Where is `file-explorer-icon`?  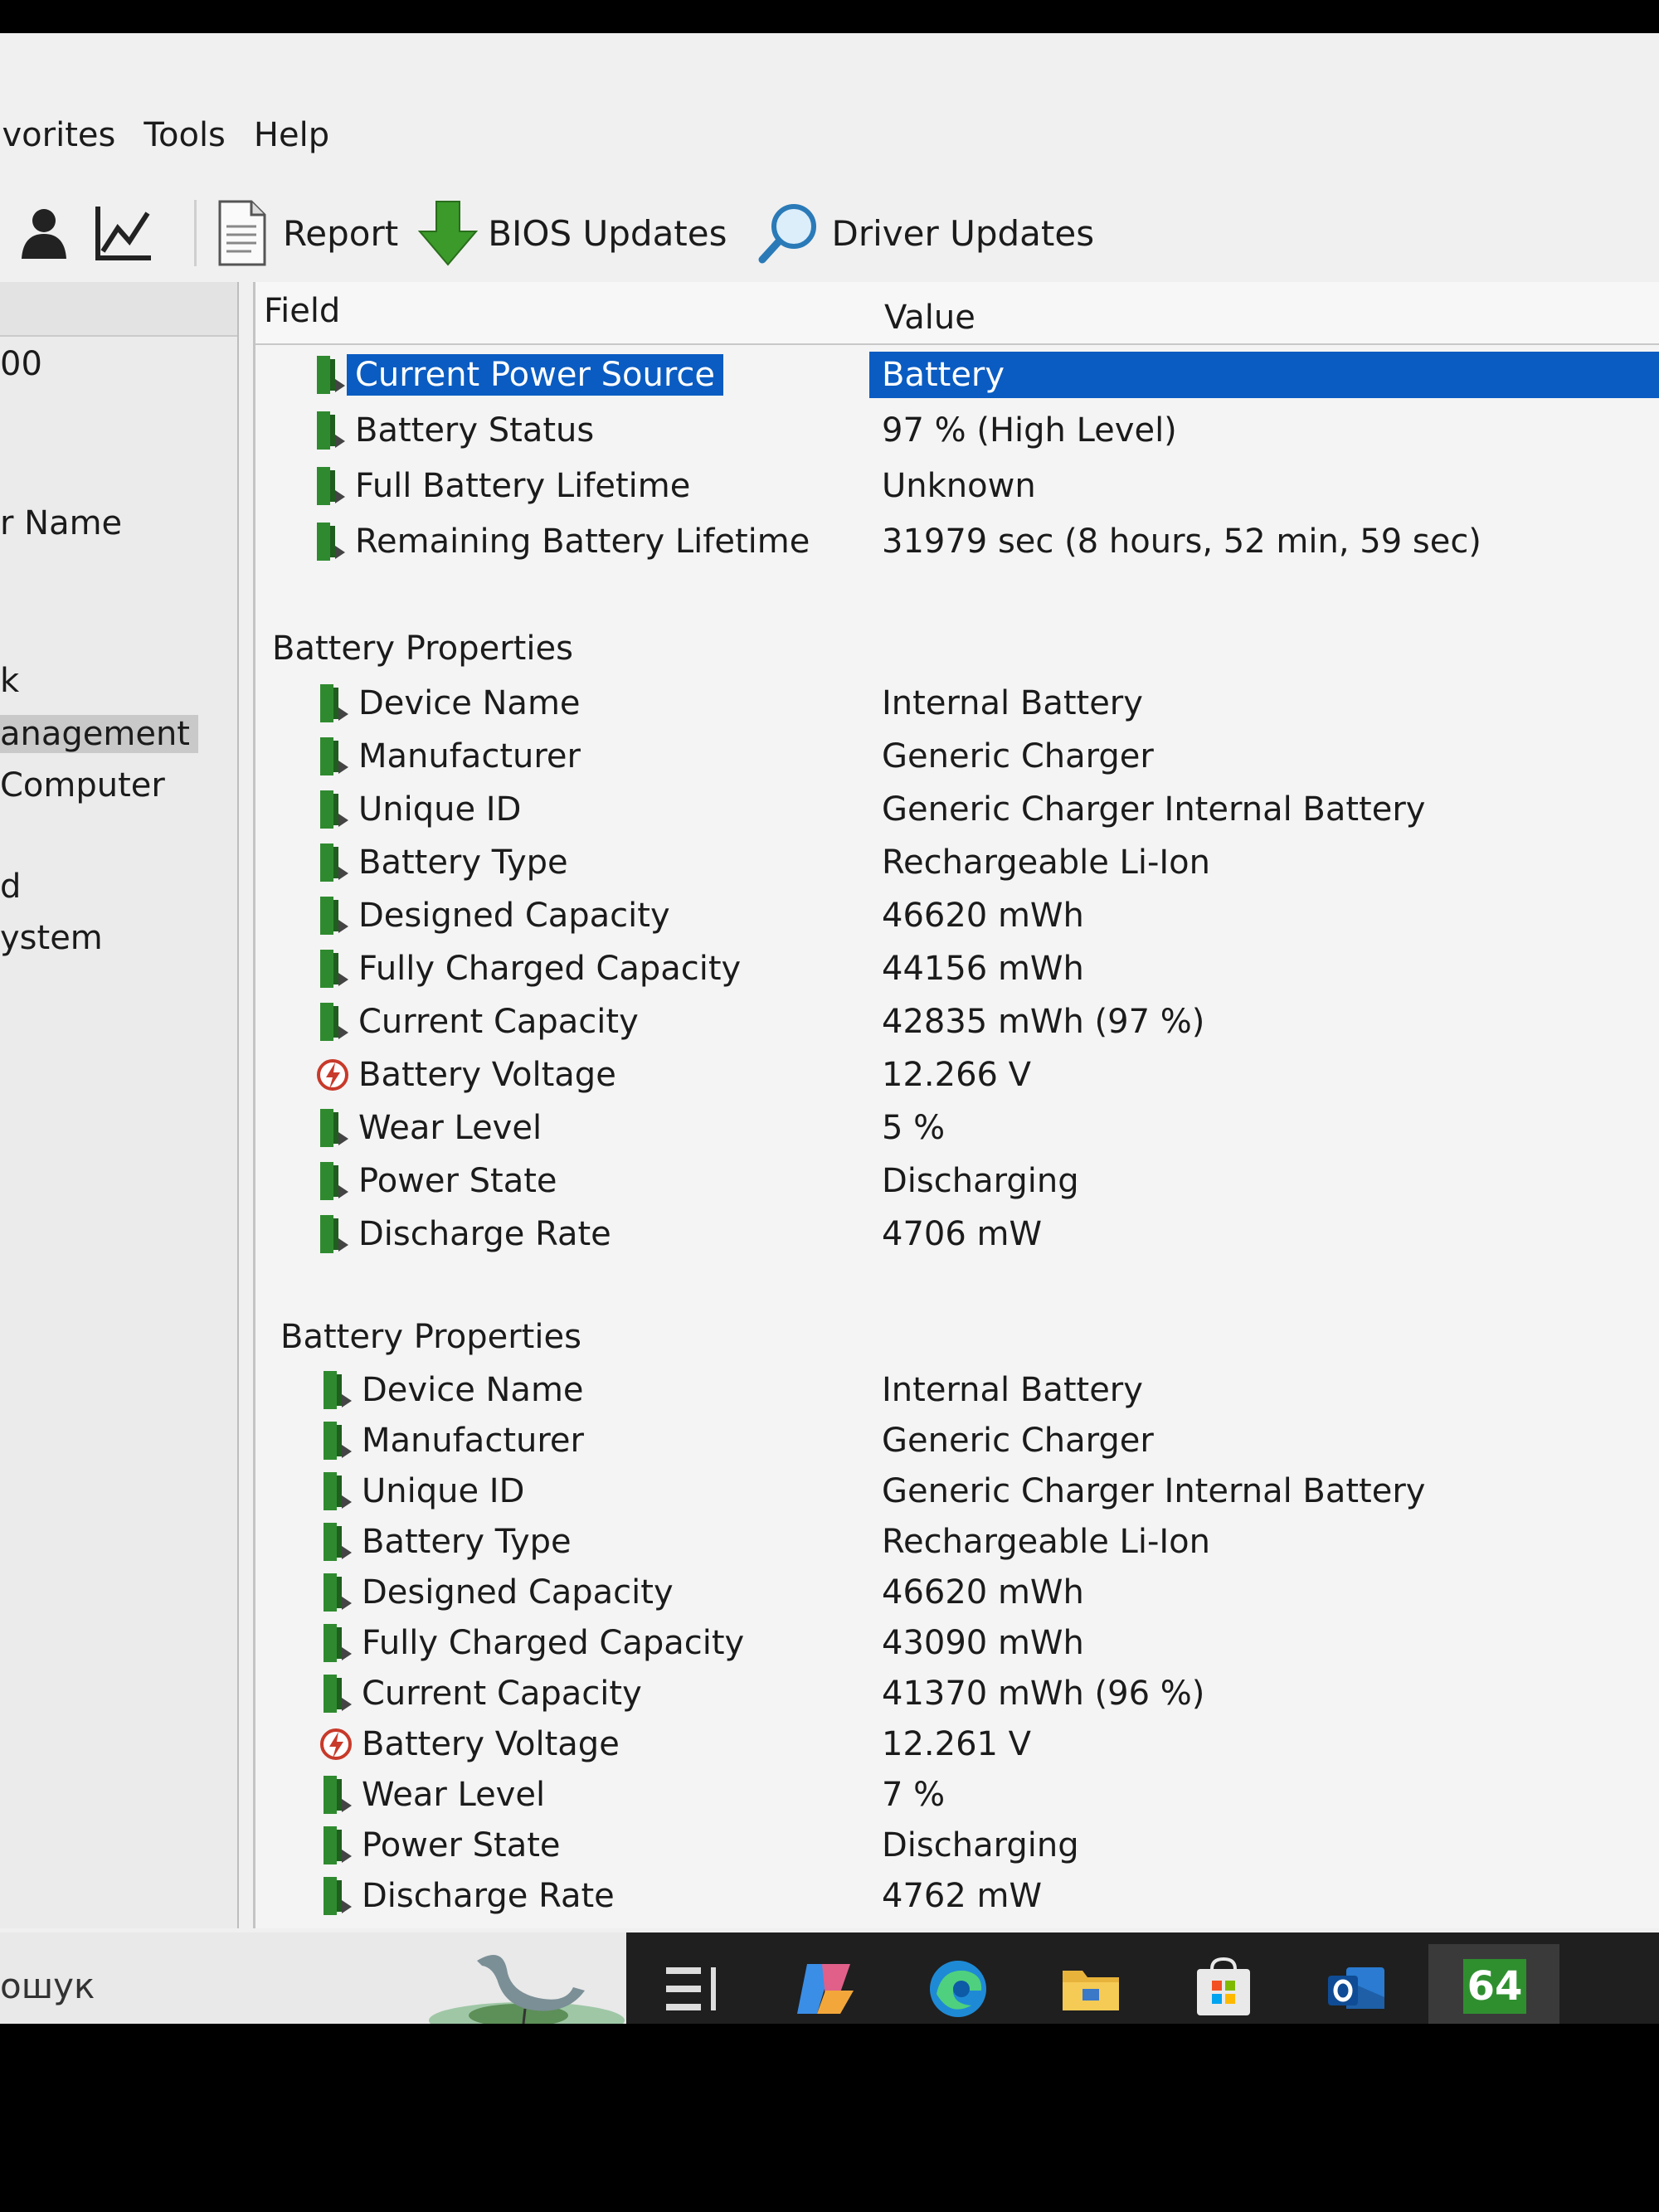 file-explorer-icon is located at coordinates (1091, 1989).